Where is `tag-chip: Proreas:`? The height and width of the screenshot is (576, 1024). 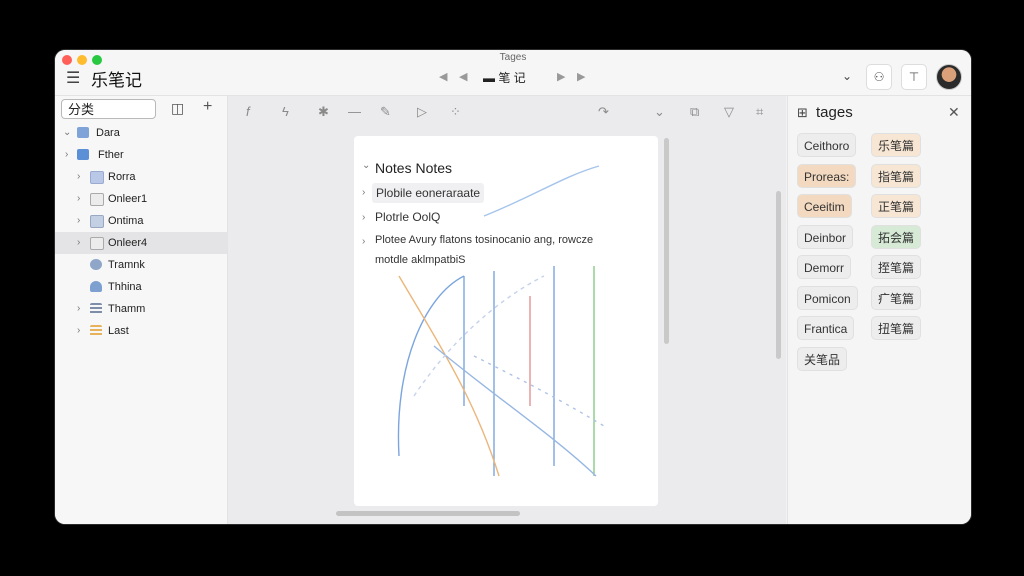 tag-chip: Proreas: is located at coordinates (827, 175).